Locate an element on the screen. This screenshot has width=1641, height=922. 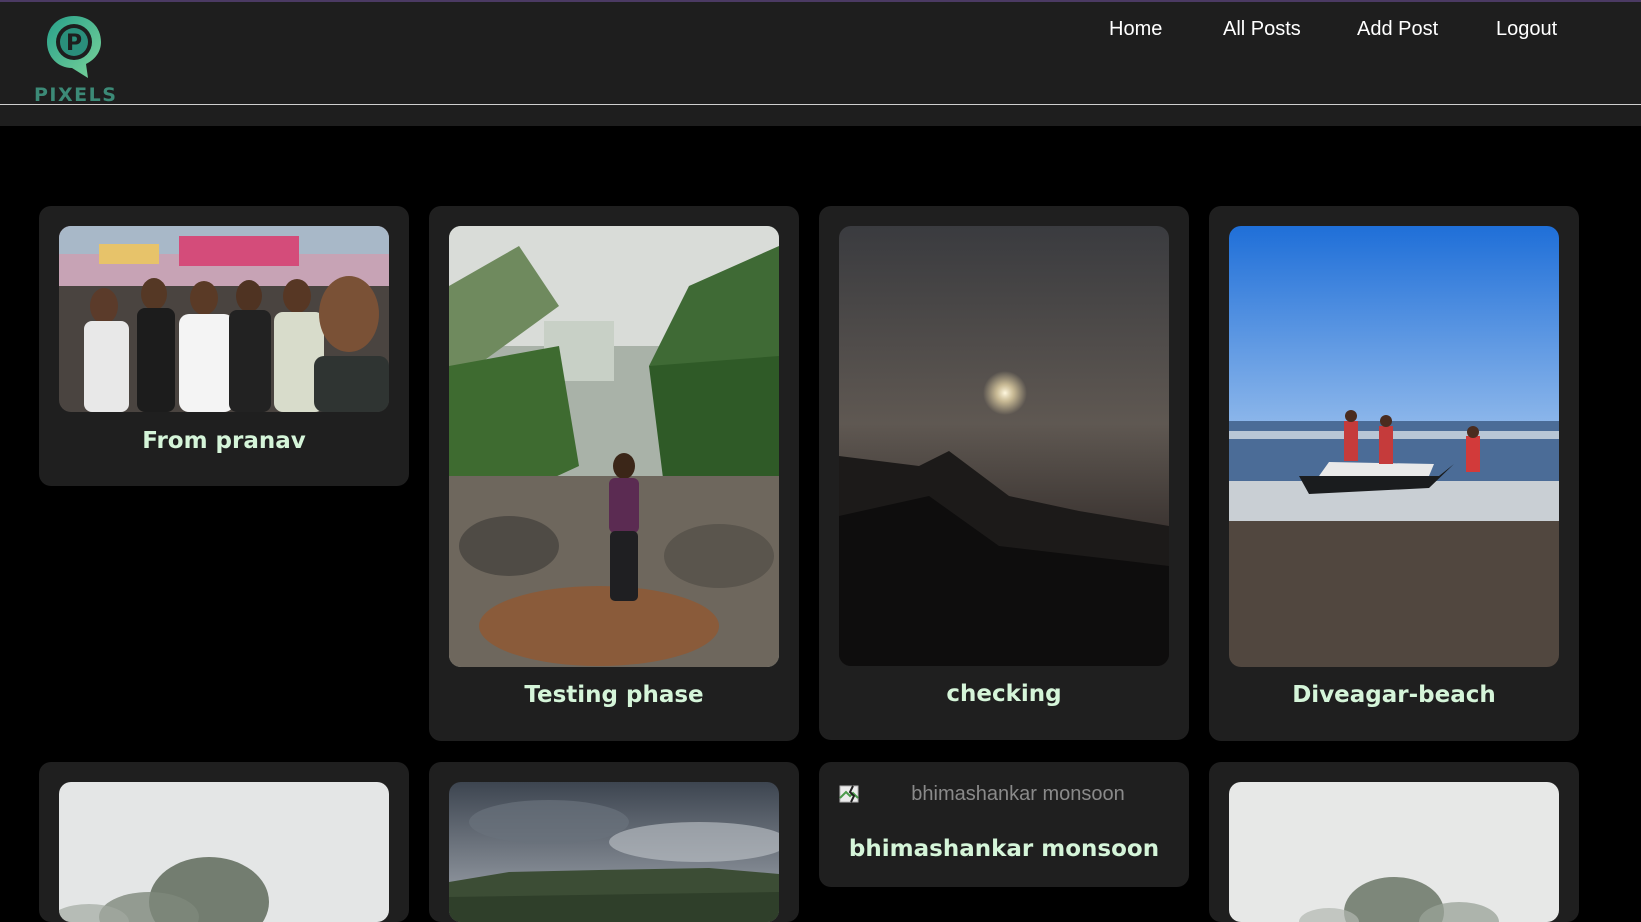
header-subbar is located at coordinates (820, 115).